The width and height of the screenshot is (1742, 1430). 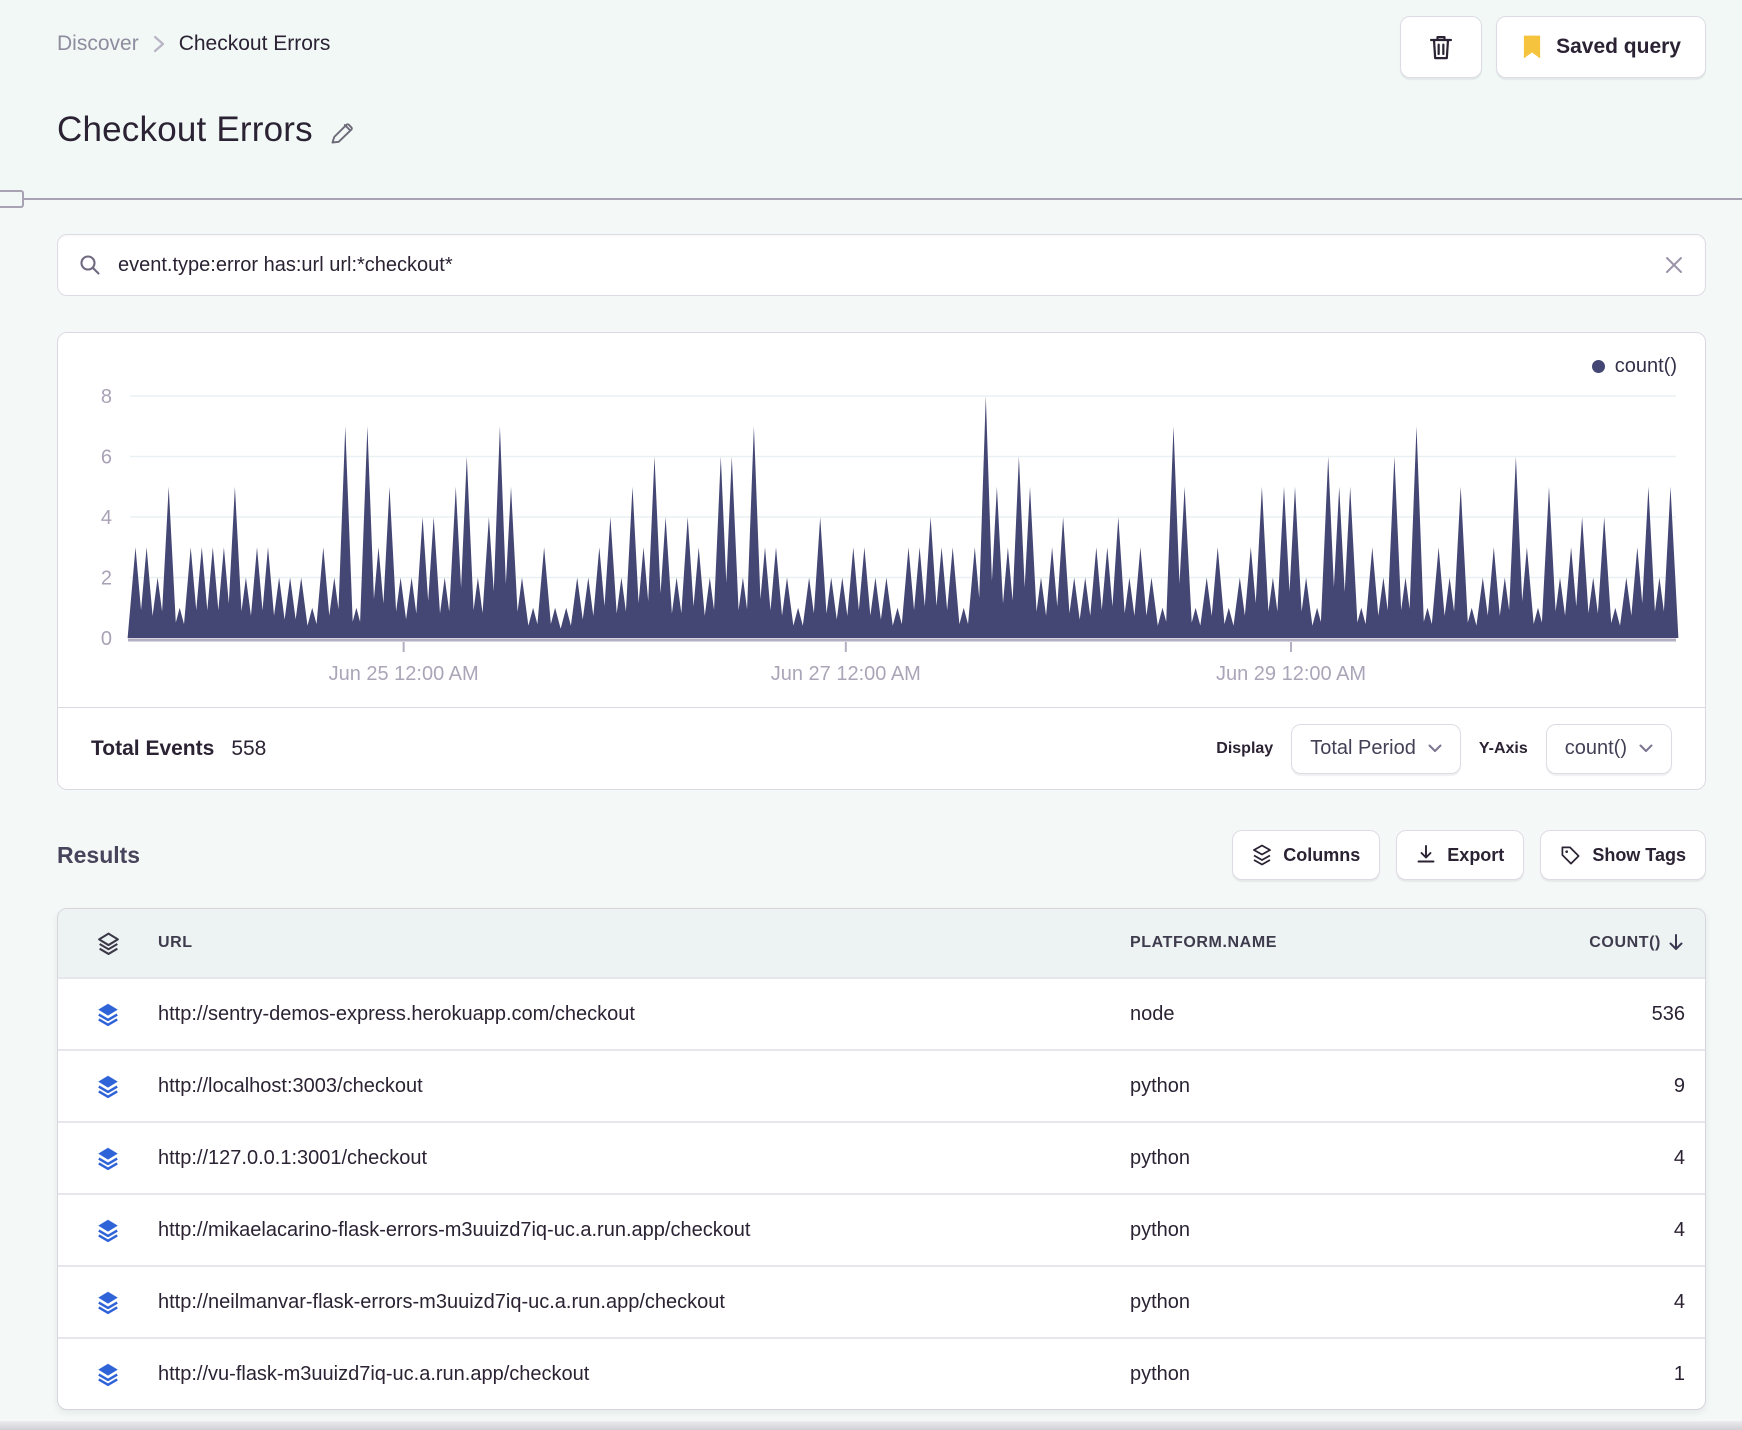 What do you see at coordinates (1340, 943) in the screenshot?
I see `column-header-platform: PLATFORM.NAME` at bounding box center [1340, 943].